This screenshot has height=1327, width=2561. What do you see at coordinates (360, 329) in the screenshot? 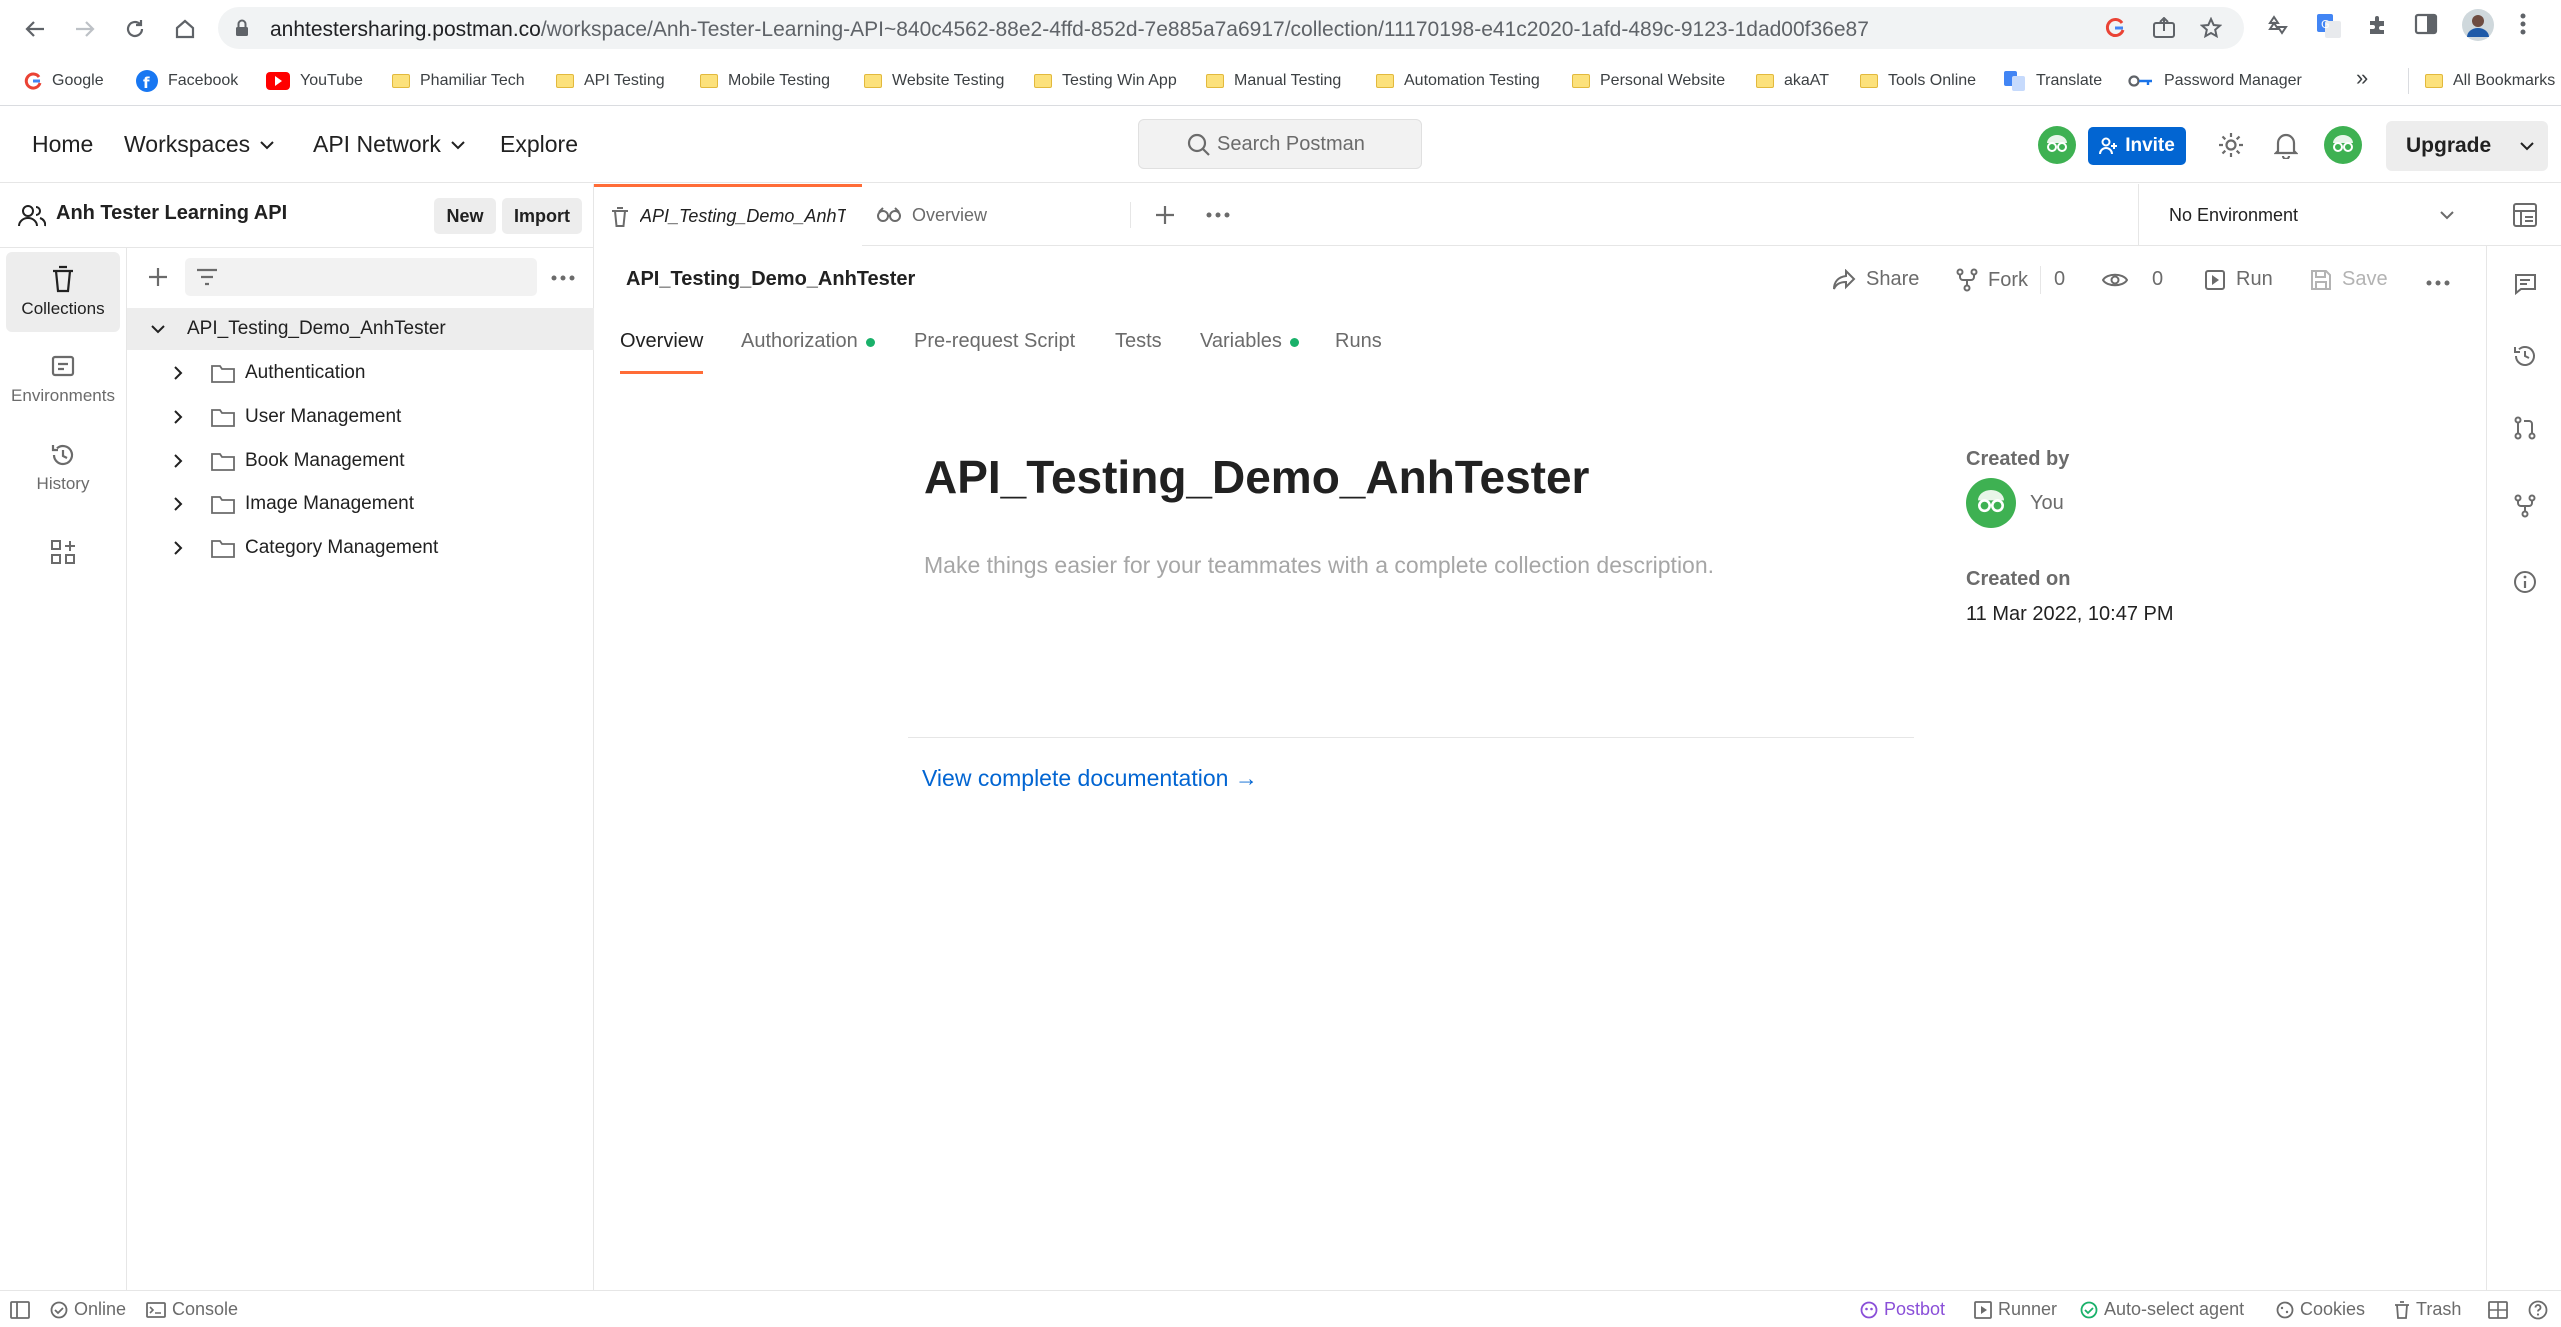
I see `collection-item: API_Testing_Demo_AnhTester` at bounding box center [360, 329].